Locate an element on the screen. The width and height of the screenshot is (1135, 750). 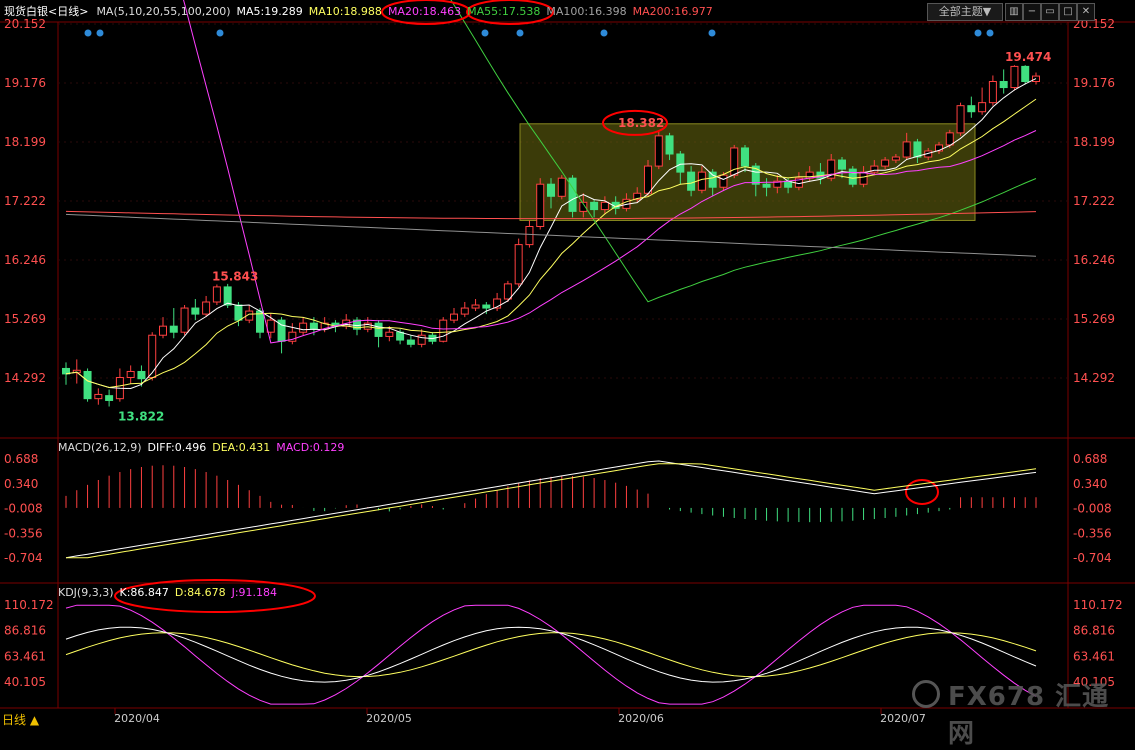
price-tick-left: 18.199 is located at coordinates (25, 142).